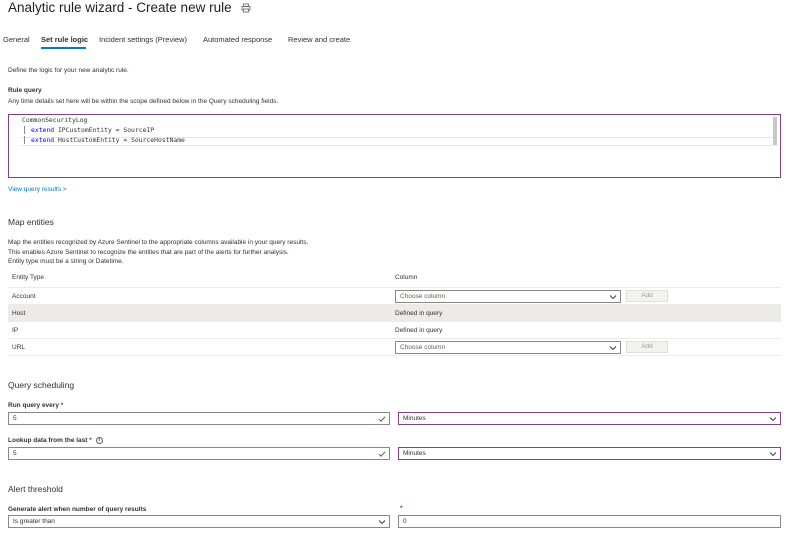 Image resolution: width=787 pixels, height=537 pixels. I want to click on map-entities-title: Map entities, so click(31, 222).